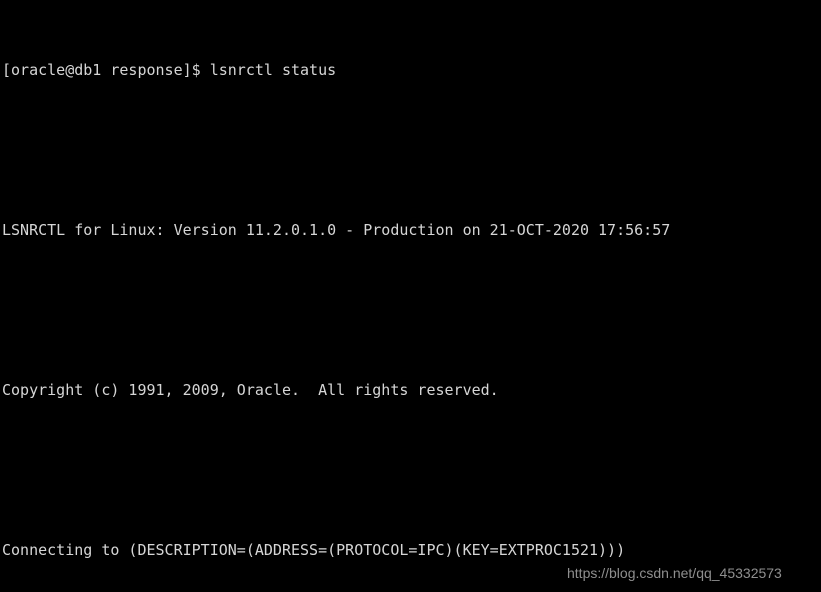 The image size is (821, 592). I want to click on watermark-url: https://blog.csdn.net/qq_45332573, so click(674, 573).